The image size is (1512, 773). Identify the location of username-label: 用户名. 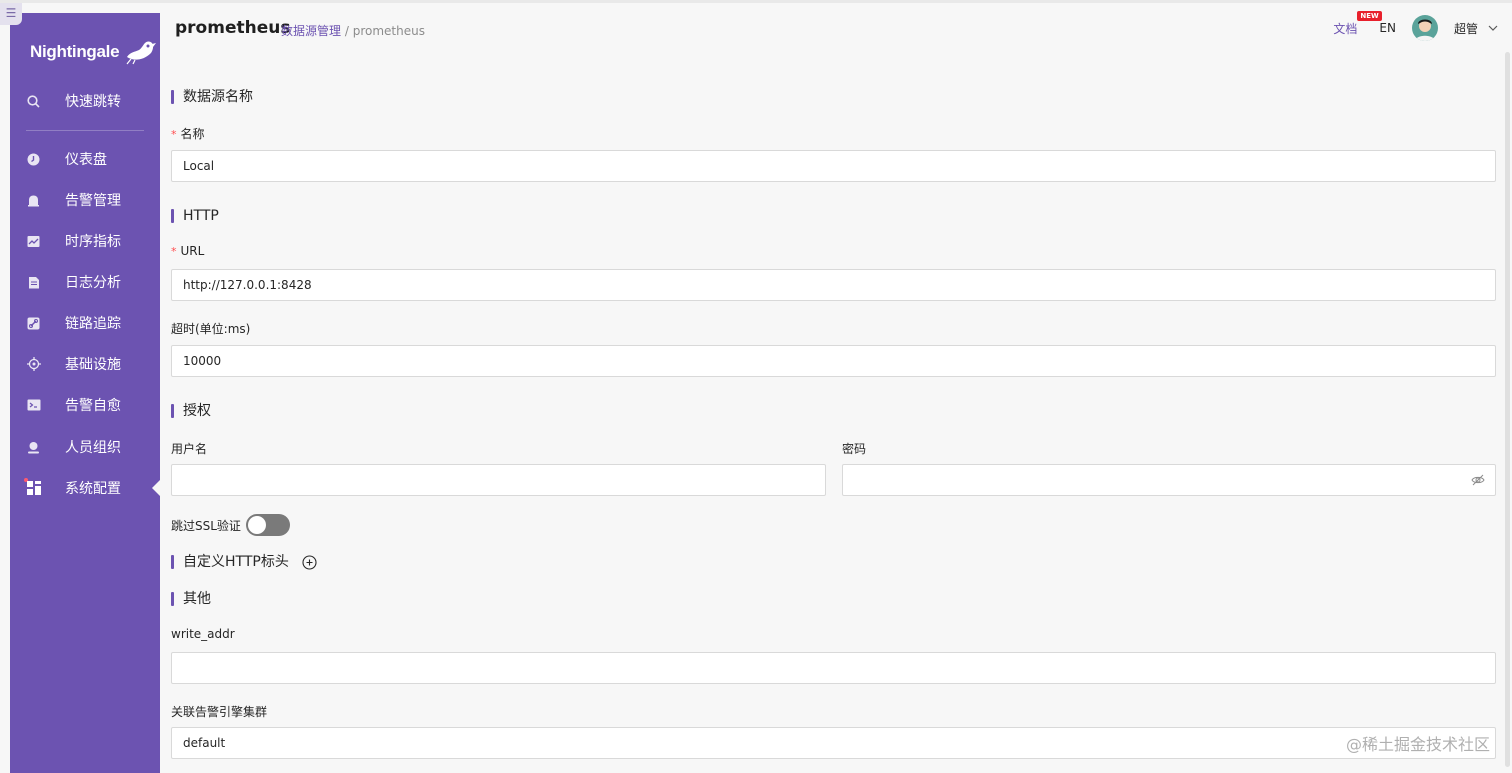
(189, 449).